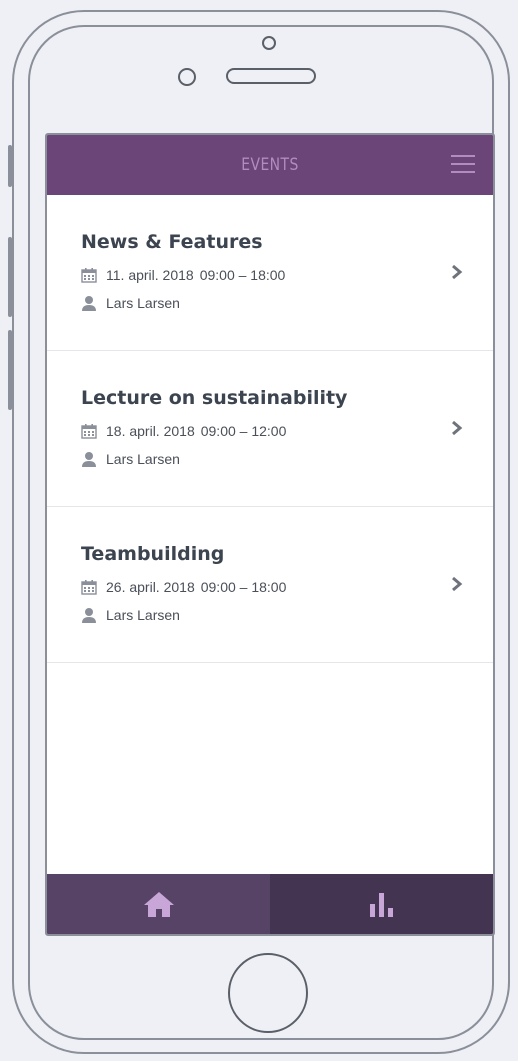 The height and width of the screenshot is (1061, 518). What do you see at coordinates (187, 77) in the screenshot?
I see `proximity-sensor` at bounding box center [187, 77].